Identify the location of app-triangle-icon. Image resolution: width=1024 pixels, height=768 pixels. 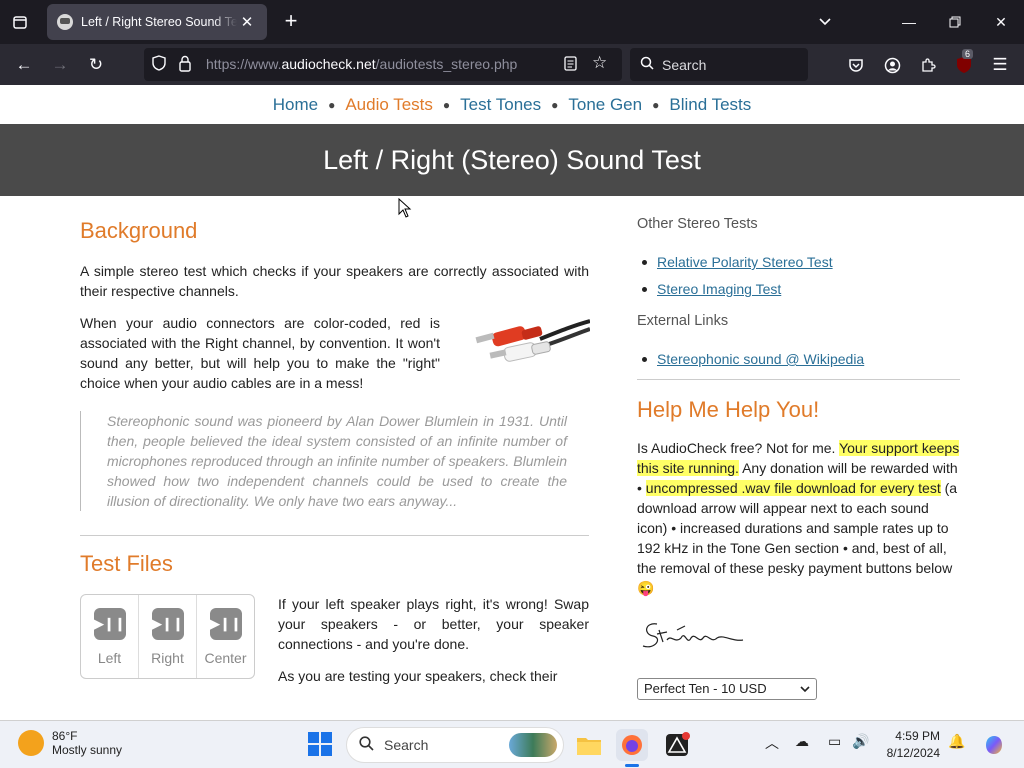
(677, 745).